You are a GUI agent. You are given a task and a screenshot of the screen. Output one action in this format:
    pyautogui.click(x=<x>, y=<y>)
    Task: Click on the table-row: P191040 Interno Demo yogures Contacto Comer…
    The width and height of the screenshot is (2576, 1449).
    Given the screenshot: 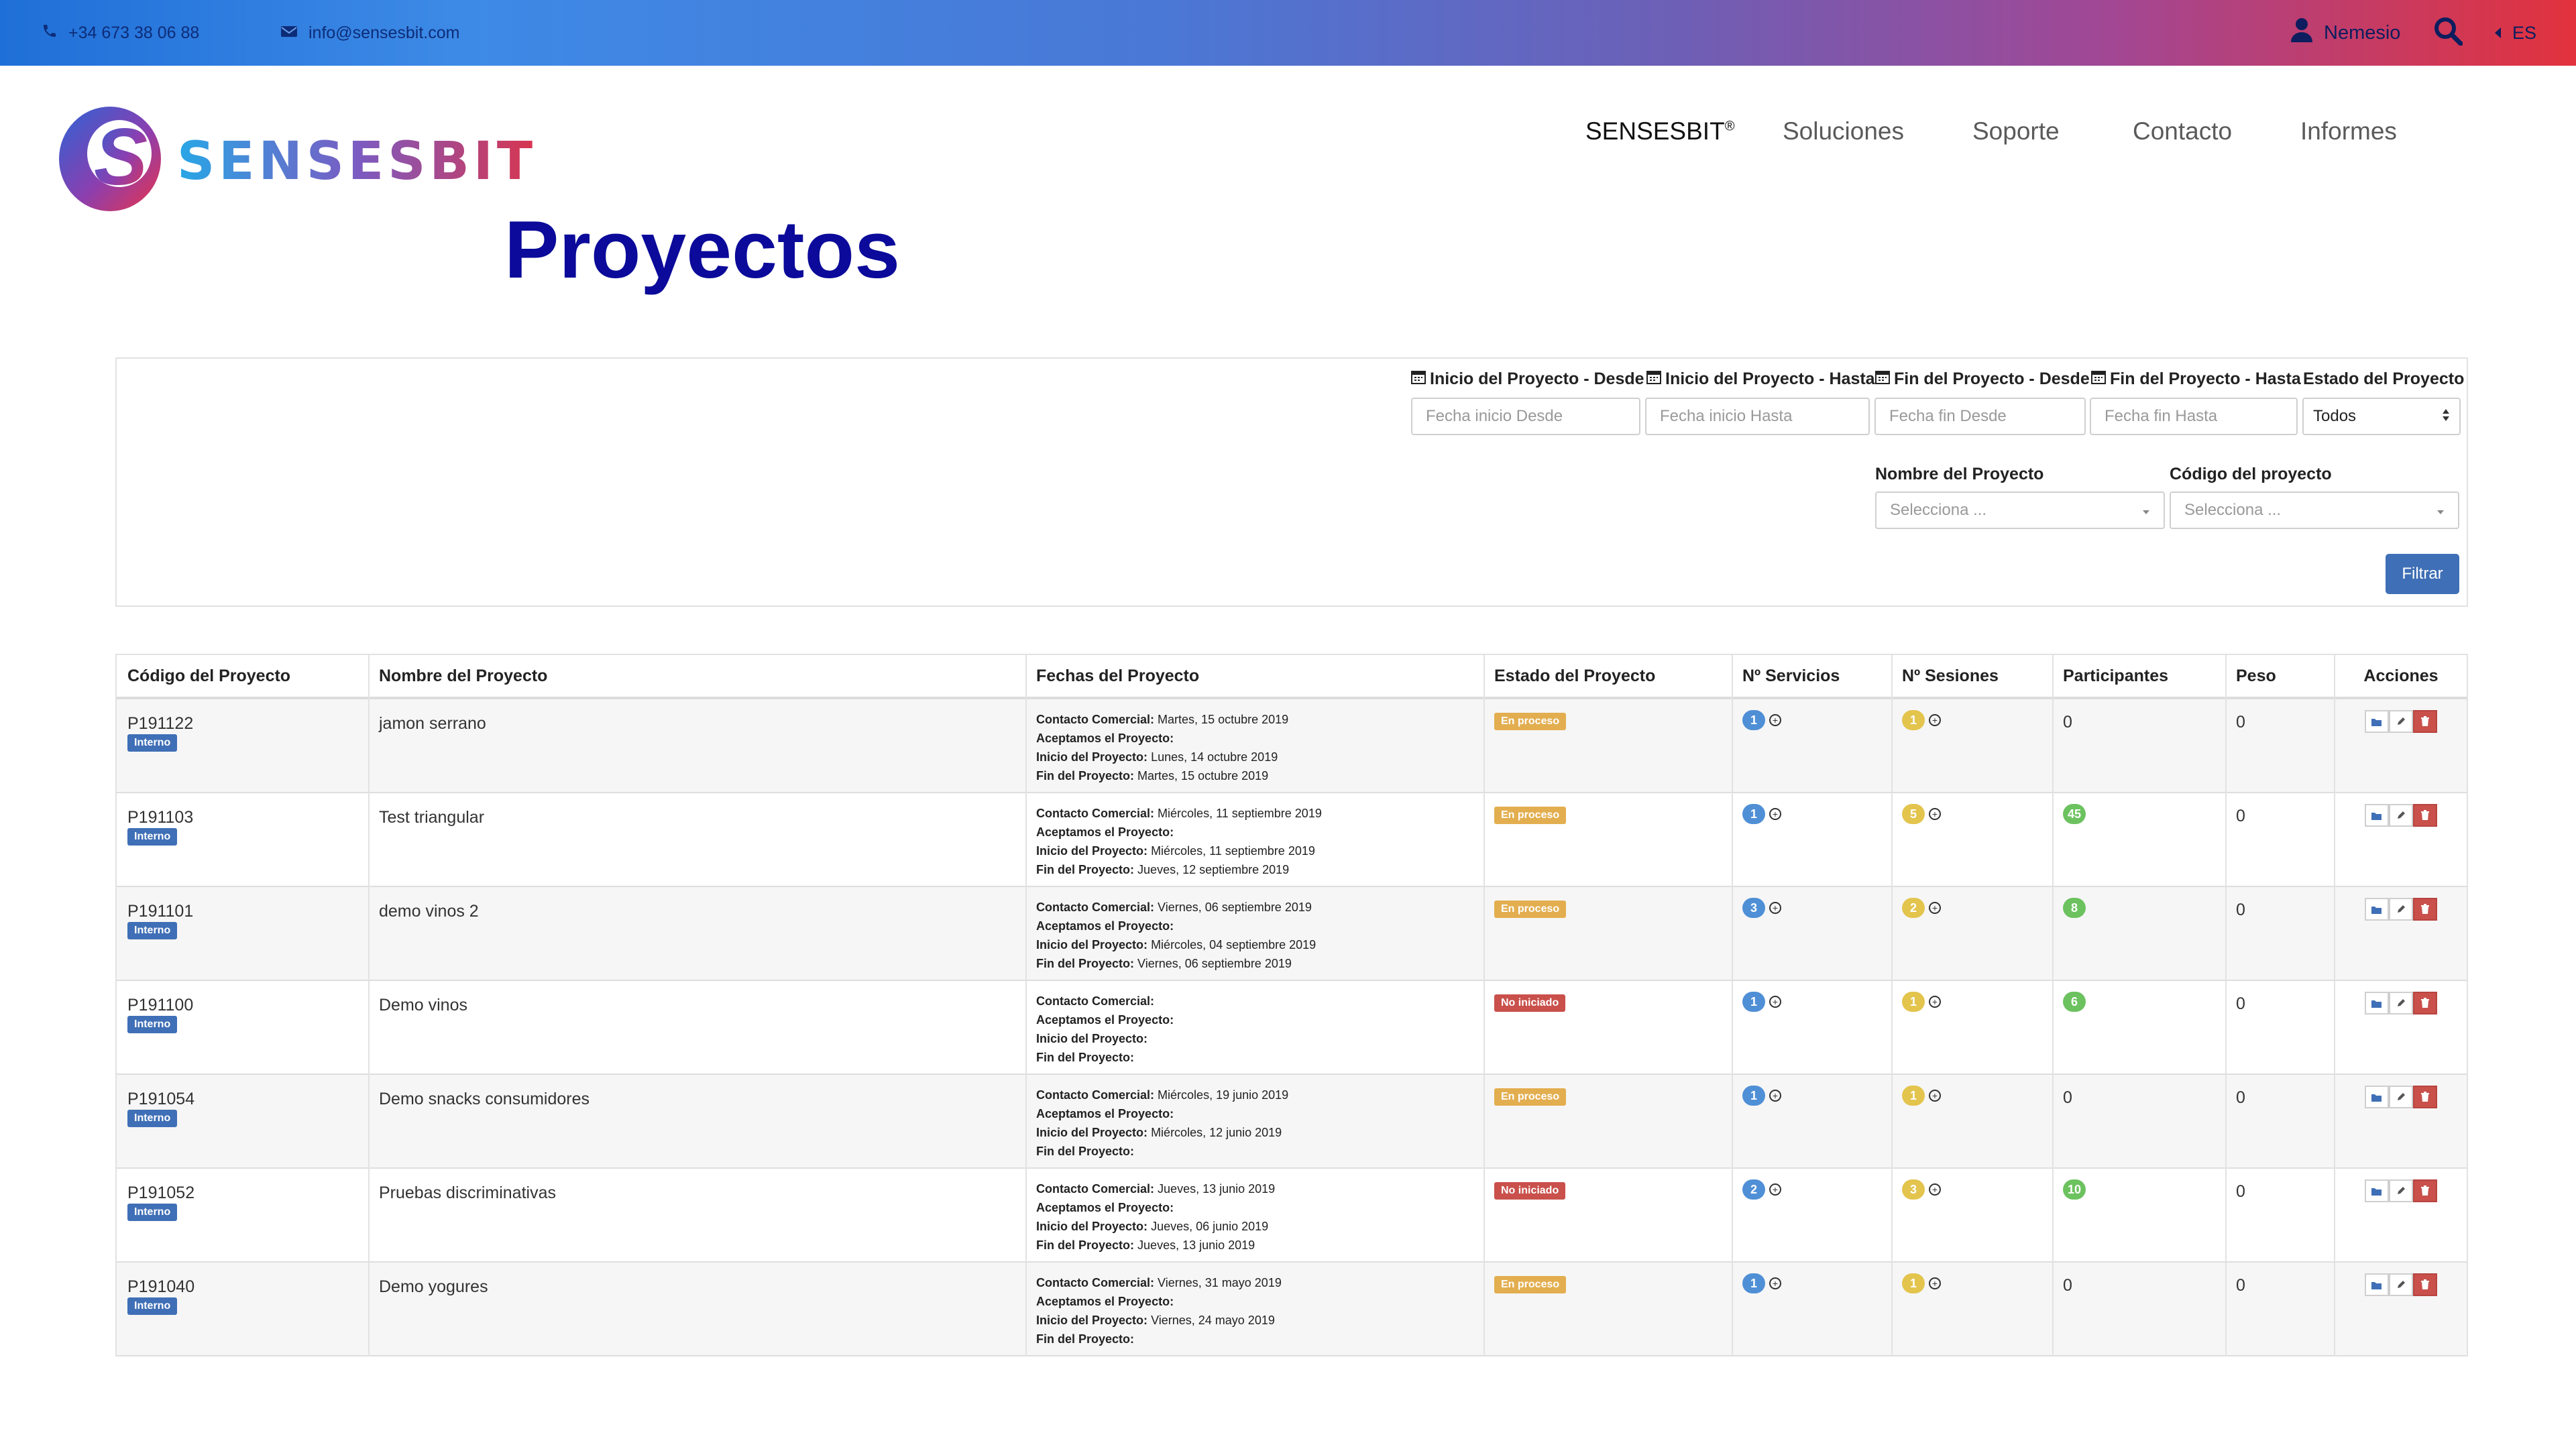 What is the action you would take?
    pyautogui.click(x=1292, y=1310)
    